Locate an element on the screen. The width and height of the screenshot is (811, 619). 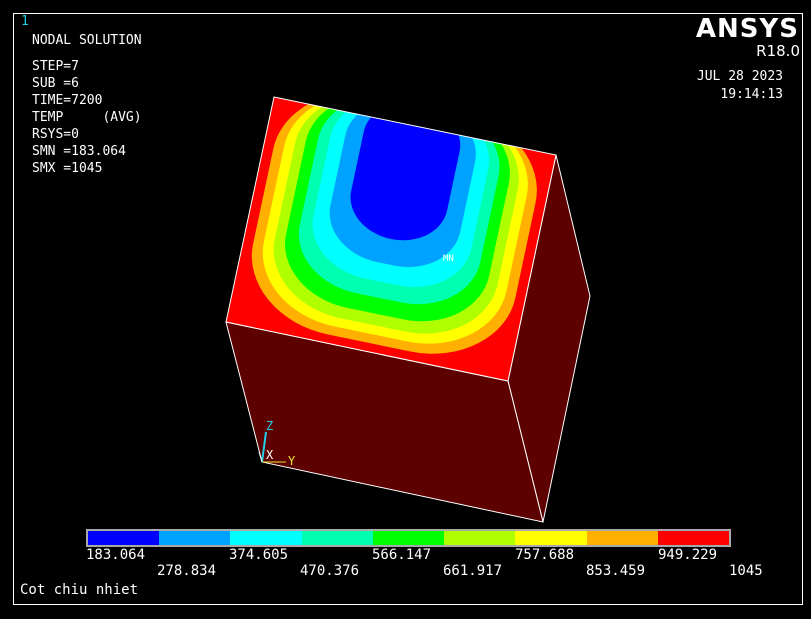
contour-legend-bar is located at coordinates (408, 538).